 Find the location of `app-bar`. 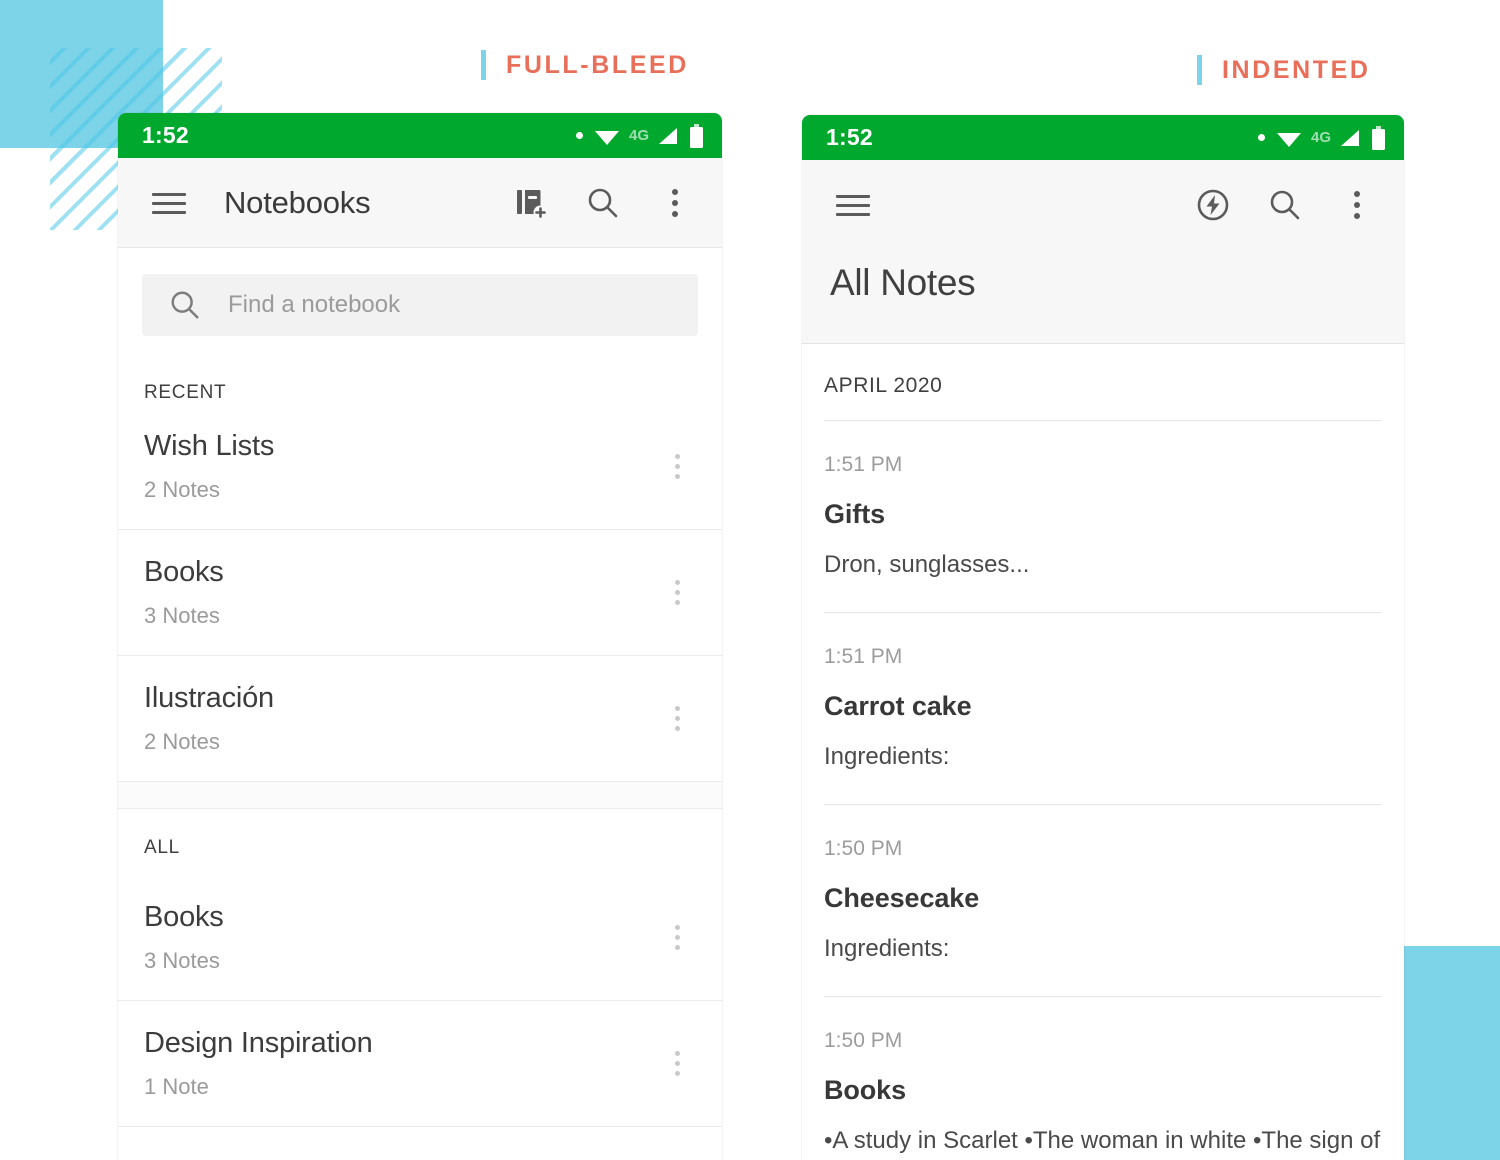

app-bar is located at coordinates (1103, 205).